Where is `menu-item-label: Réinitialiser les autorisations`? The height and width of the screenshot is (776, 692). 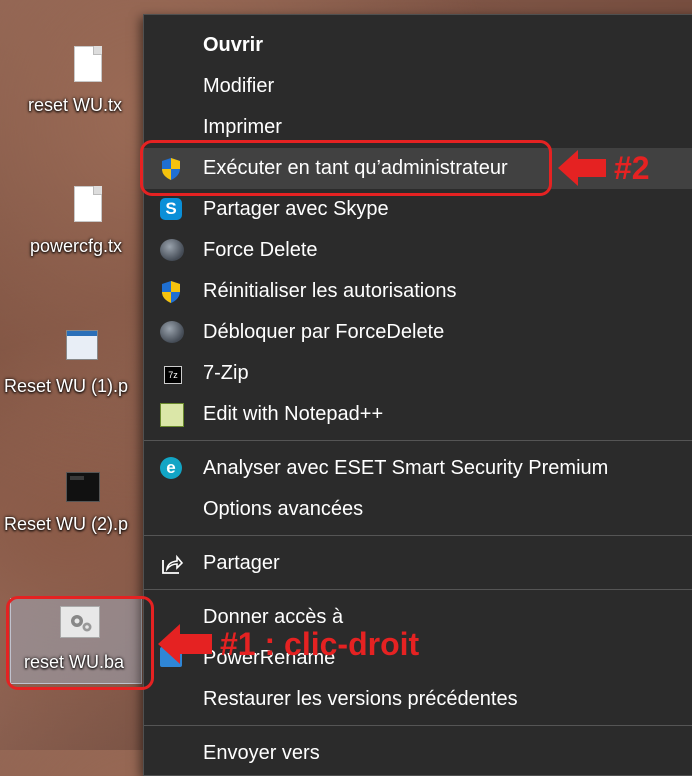
menu-item-label: Réinitialiser les autorisations is located at coordinates (330, 291).